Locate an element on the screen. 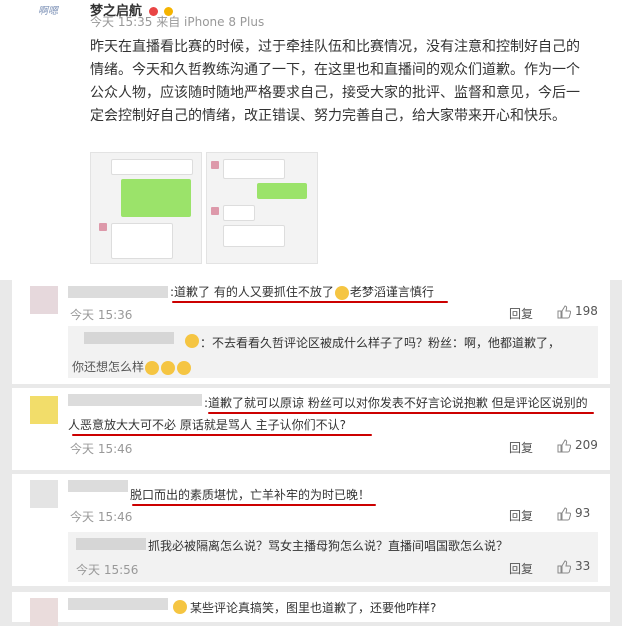 This screenshot has width=622, height=626. post-images is located at coordinates (204, 208).